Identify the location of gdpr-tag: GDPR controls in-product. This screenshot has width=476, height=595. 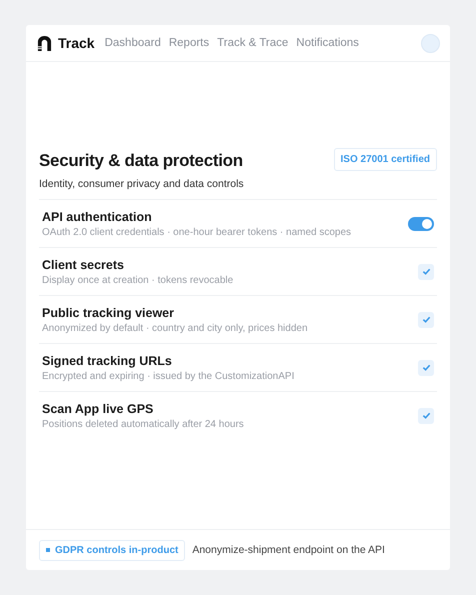
(112, 550).